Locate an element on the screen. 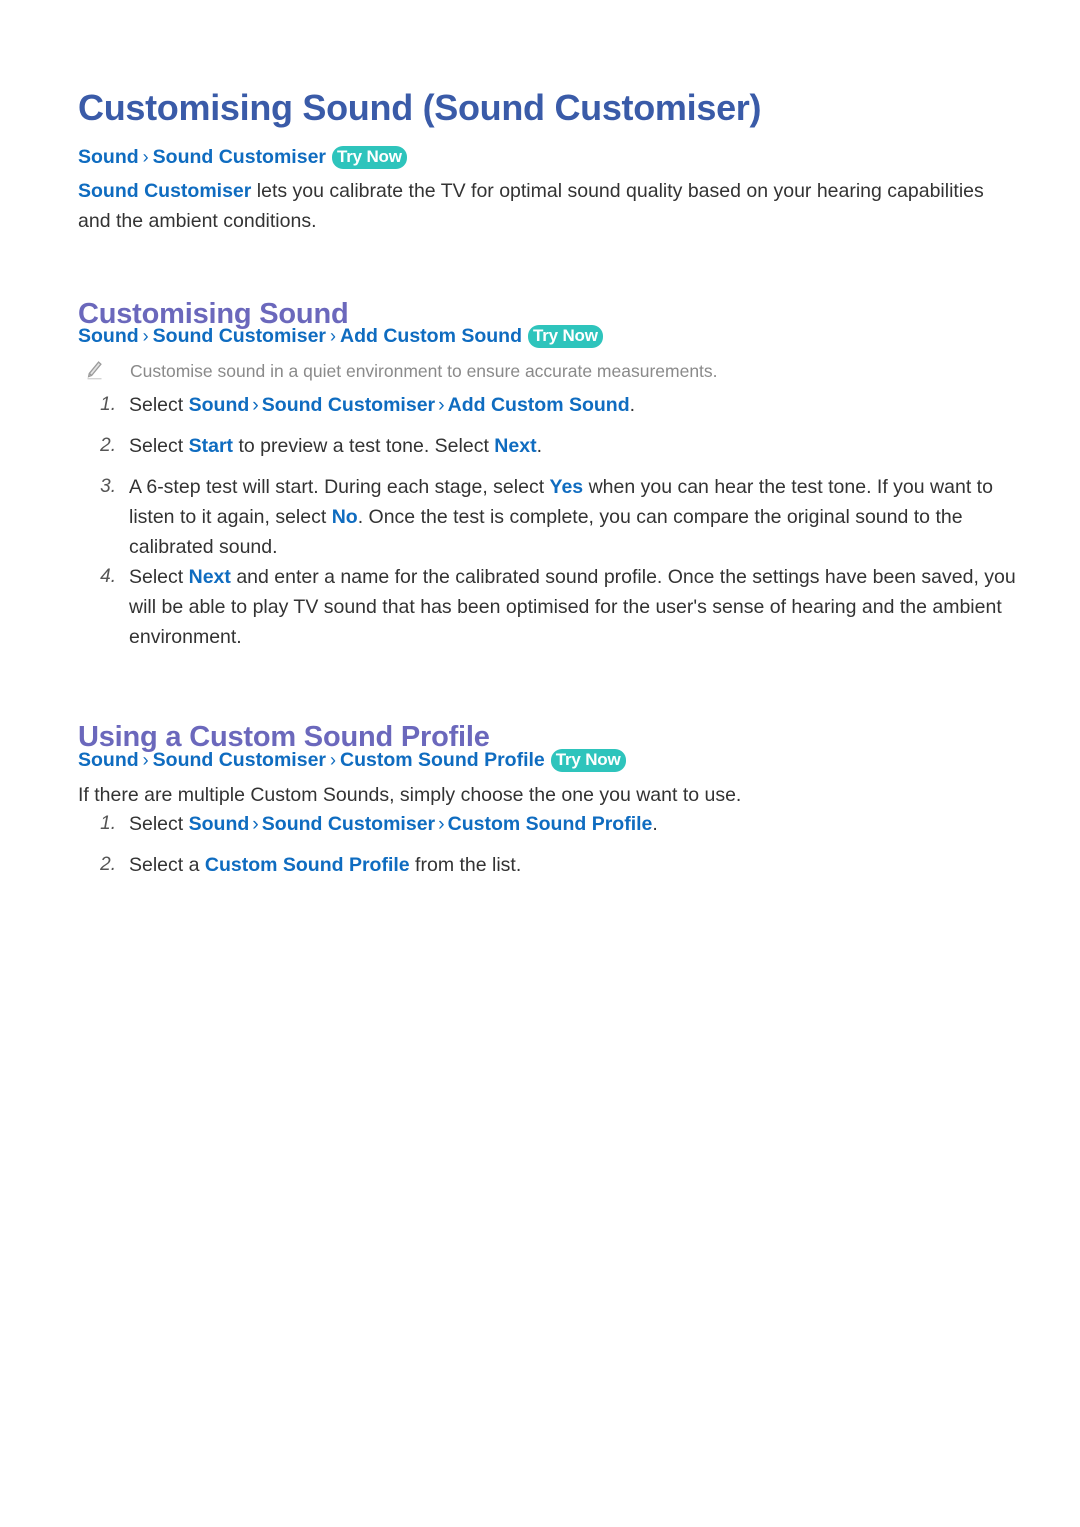 This screenshot has width=1080, height=1527. page-title: Customising Sound (Sound Customiser) is located at coordinates (420, 108).